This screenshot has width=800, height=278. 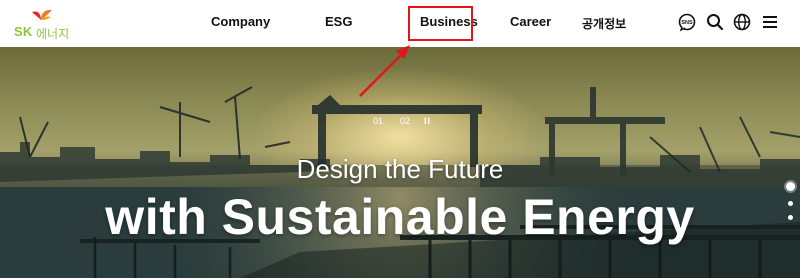 I want to click on nav-esg: ESG, so click(x=338, y=21).